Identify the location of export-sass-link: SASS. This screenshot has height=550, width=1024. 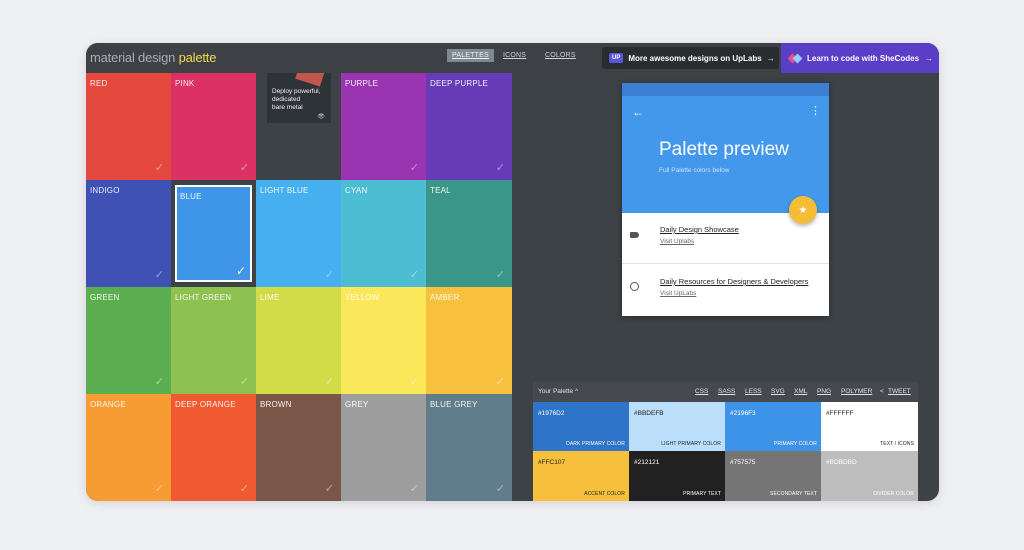
(726, 391).